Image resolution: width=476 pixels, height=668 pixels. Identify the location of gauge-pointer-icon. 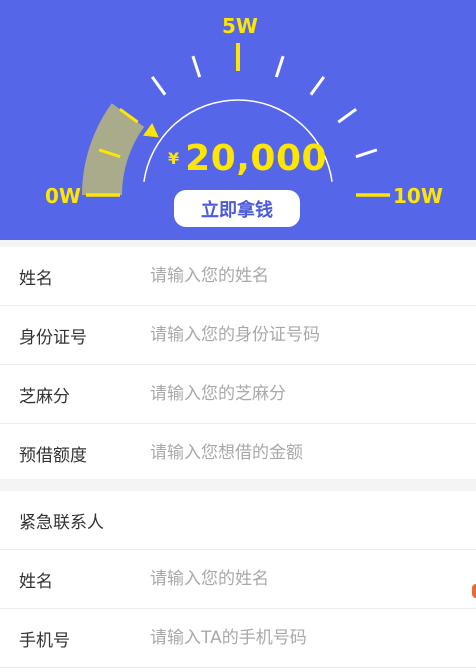
(151, 130).